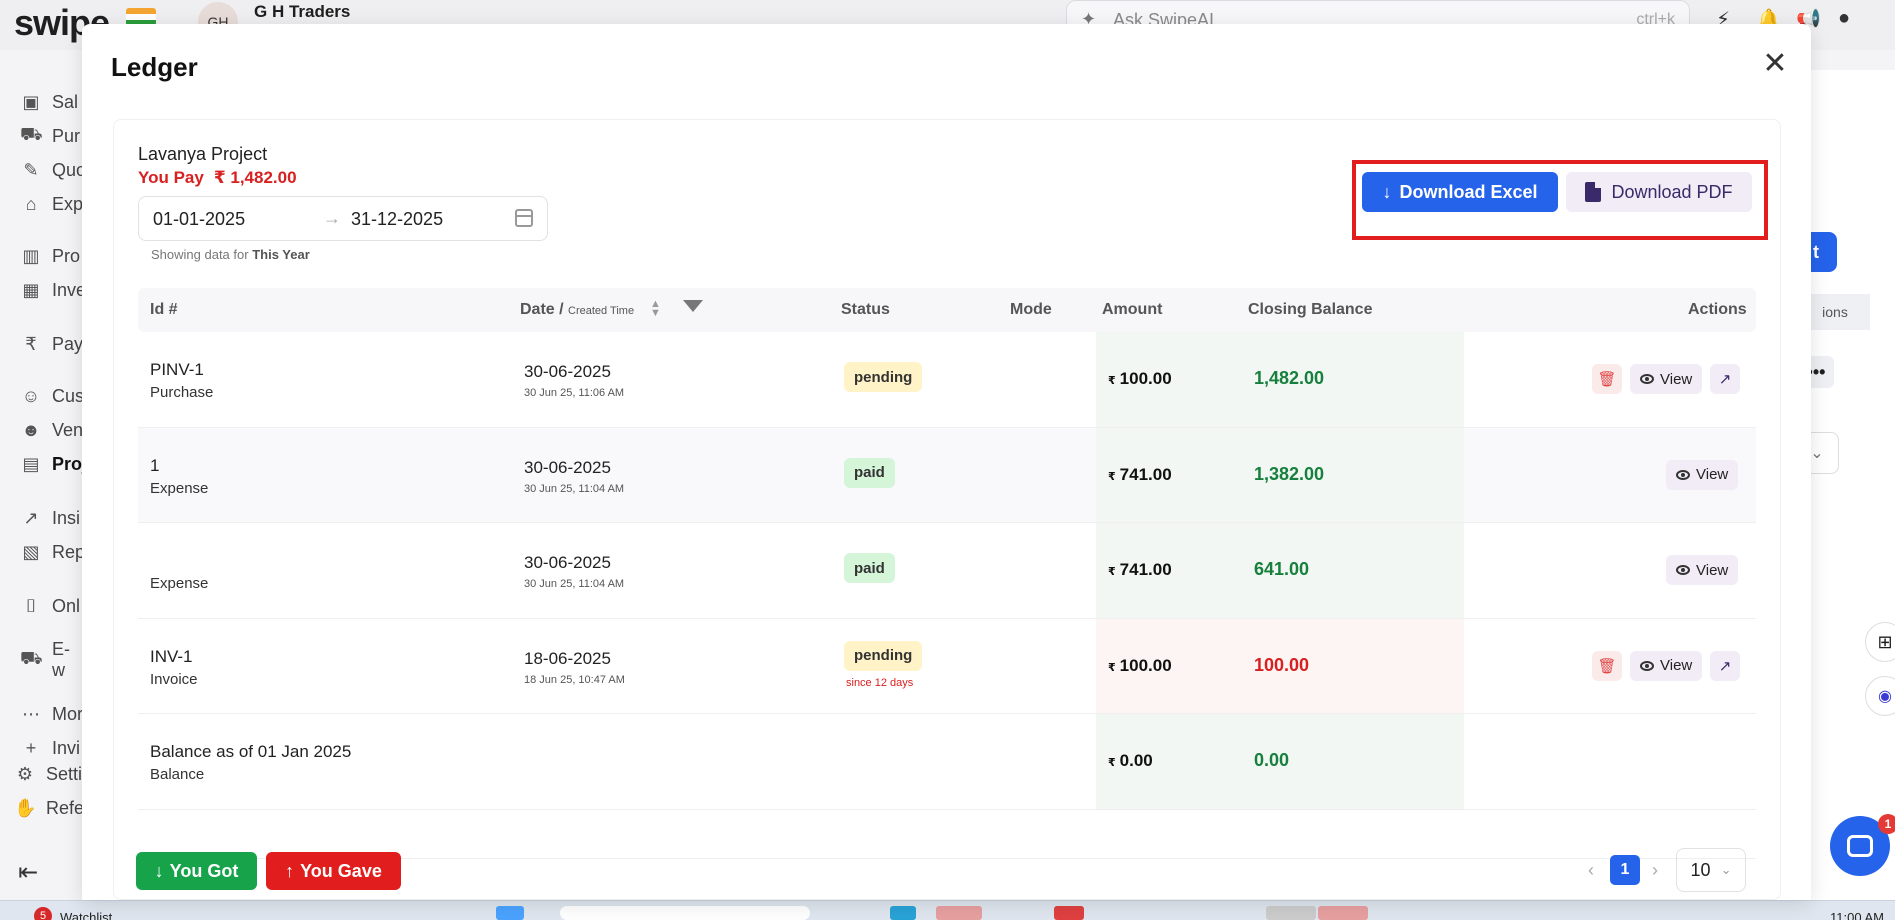  What do you see at coordinates (28, 872) in the screenshot?
I see `collapse-sidebar-icon: ⇤` at bounding box center [28, 872].